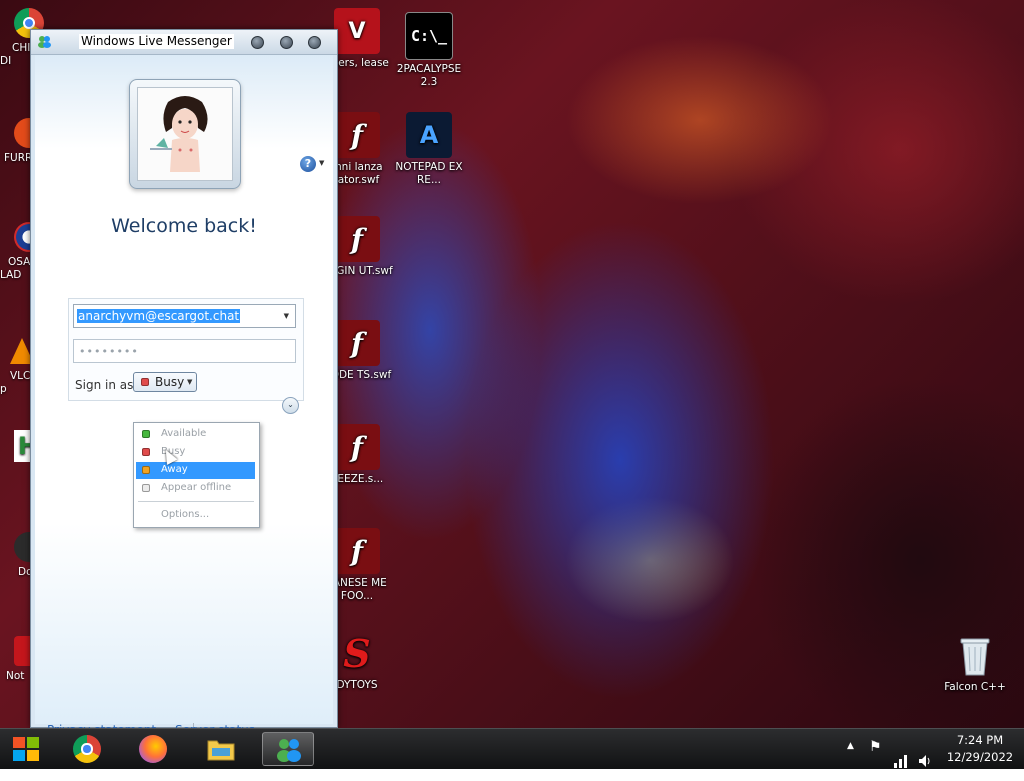 This screenshot has width=1024, height=781. I want to click on desktop-icon-label: OSA LAD, so click(15, 268).